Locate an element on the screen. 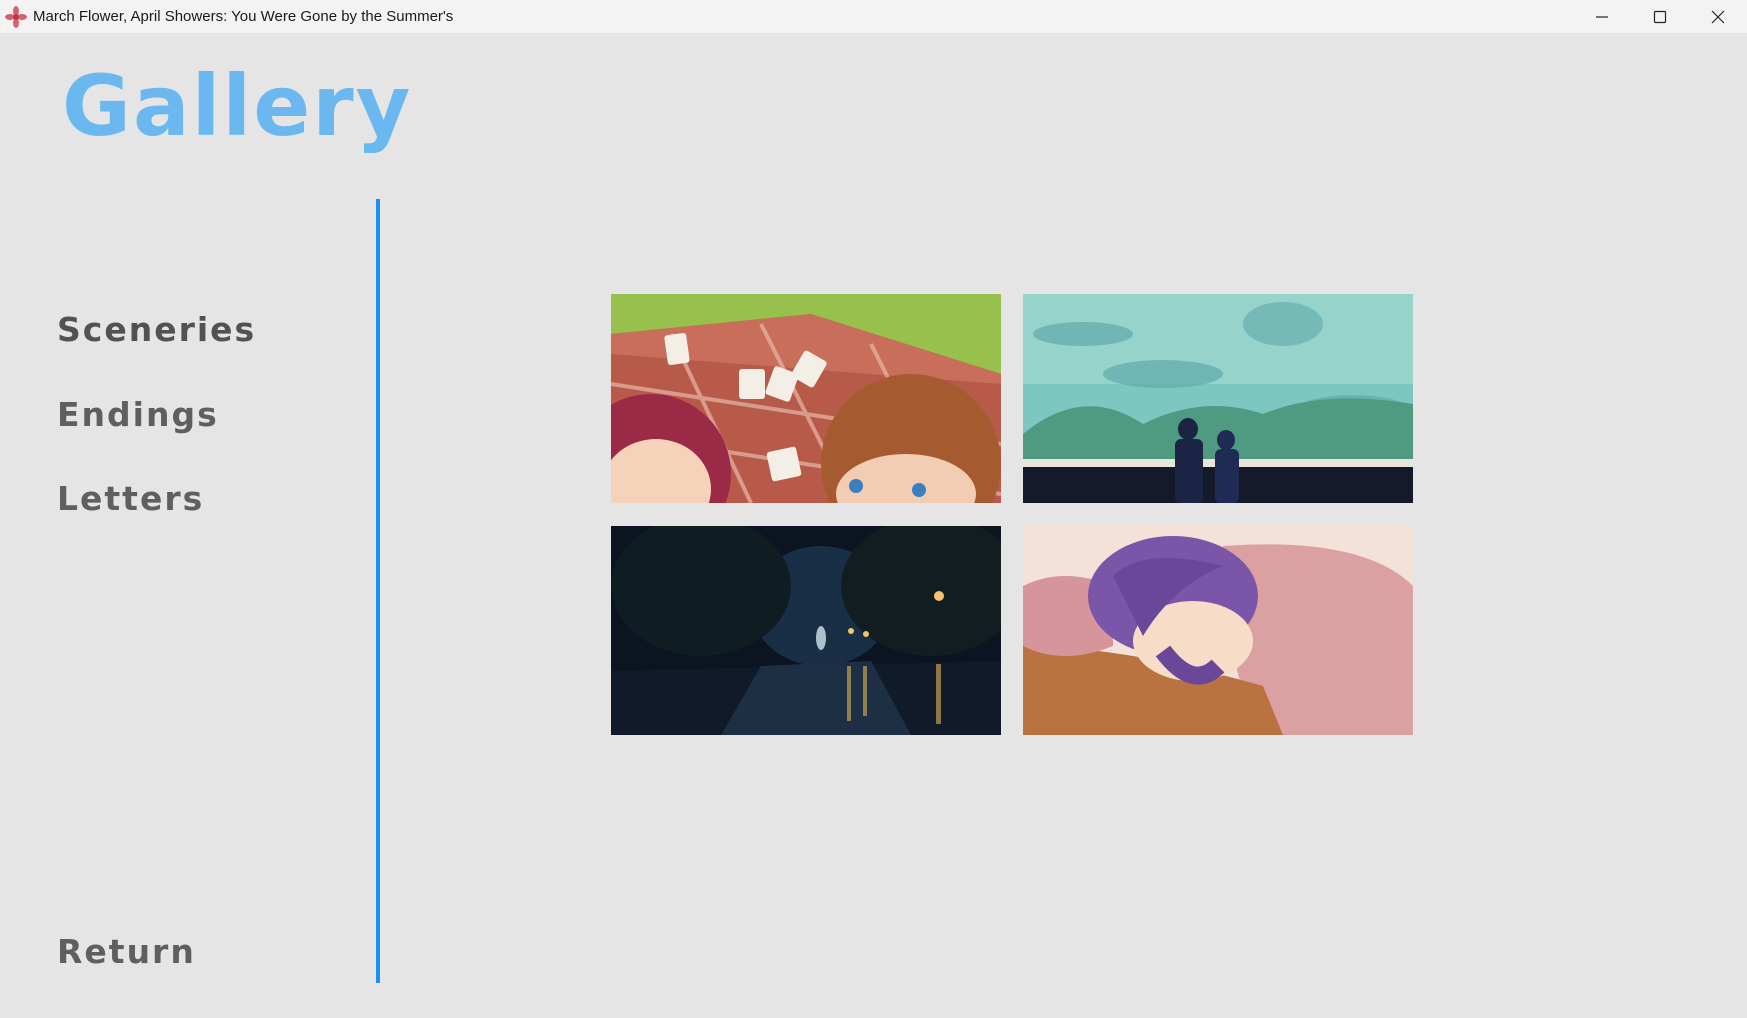 Image resolution: width=1747 pixels, height=1018 pixels. minimize-button is located at coordinates (1602, 16).